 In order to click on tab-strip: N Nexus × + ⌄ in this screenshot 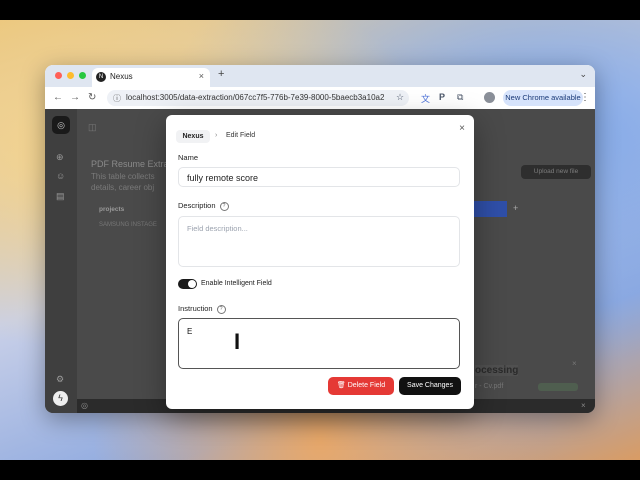, I will do `click(320, 76)`.